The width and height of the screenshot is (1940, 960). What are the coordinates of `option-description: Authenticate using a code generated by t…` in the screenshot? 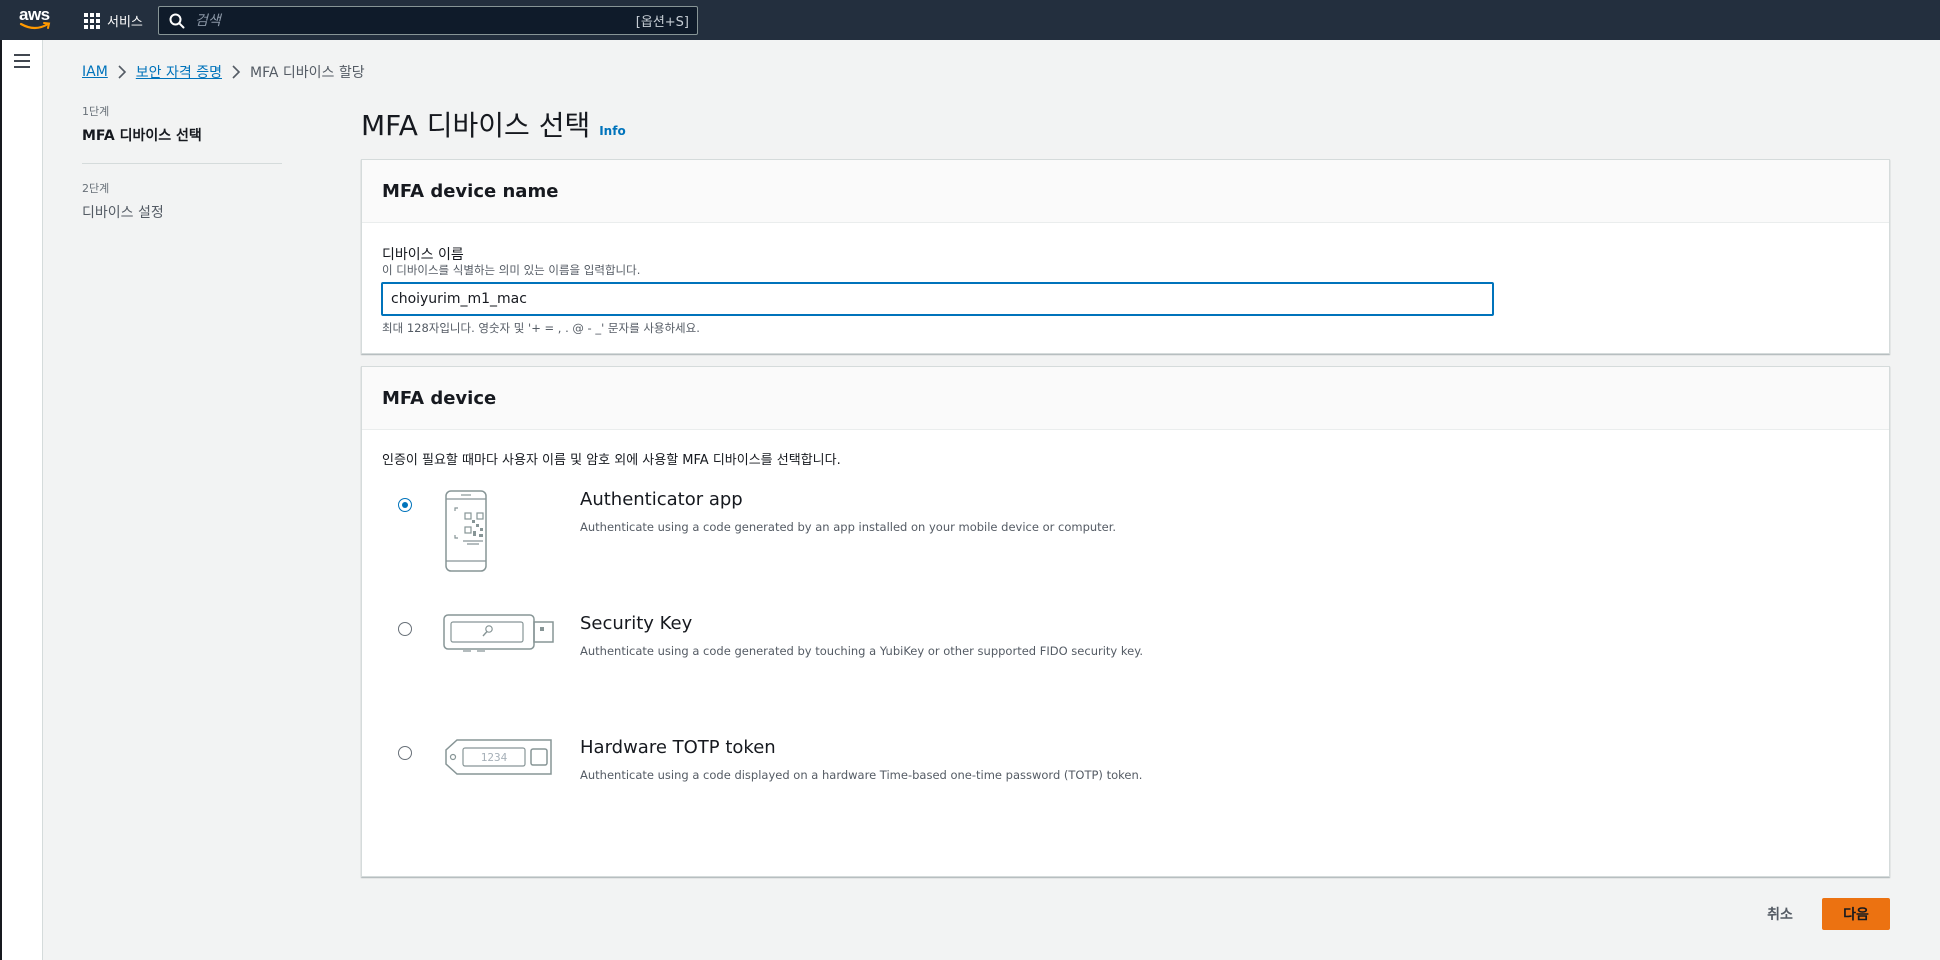 It's located at (862, 651).